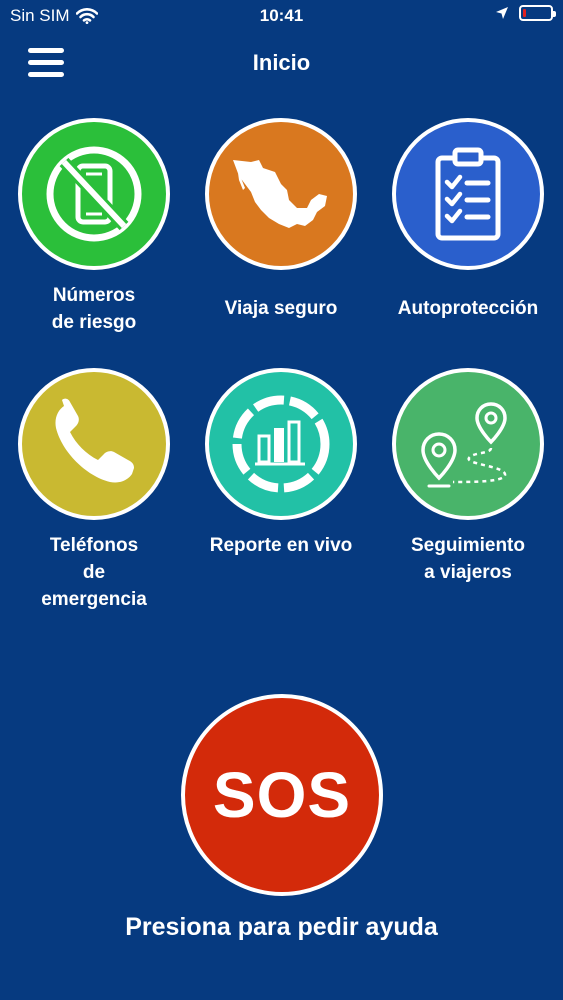  I want to click on tile-label: Autoprotección, so click(468, 308).